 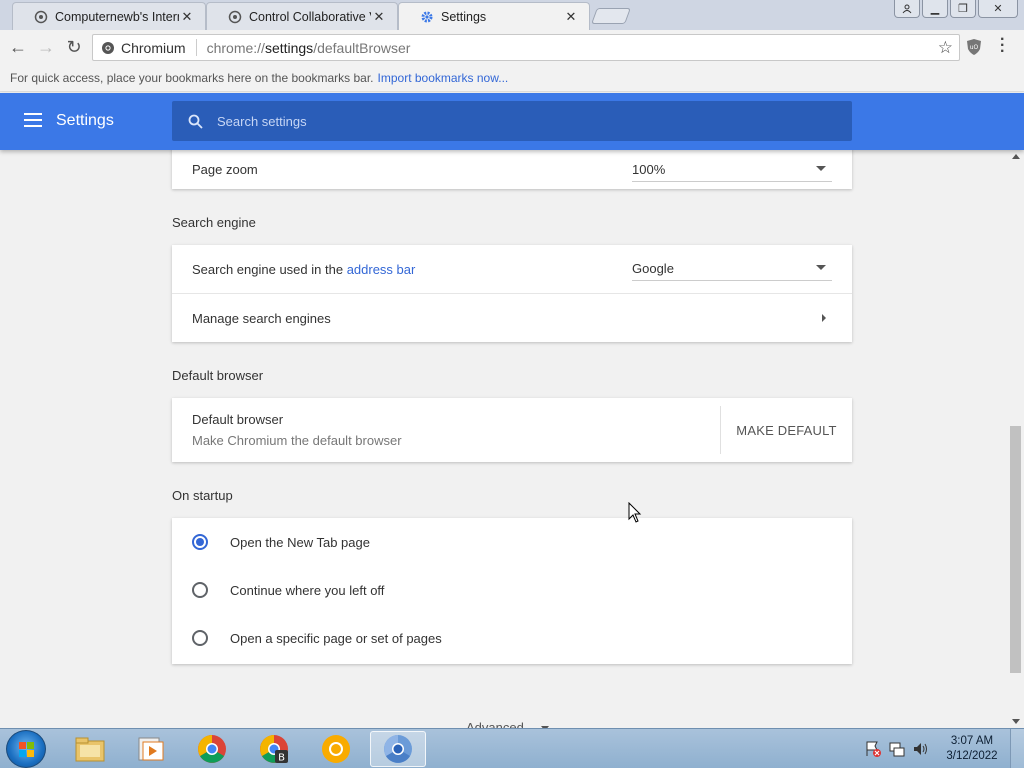 I want to click on page-zoom-row: Page zoom 100%, so click(x=512, y=169).